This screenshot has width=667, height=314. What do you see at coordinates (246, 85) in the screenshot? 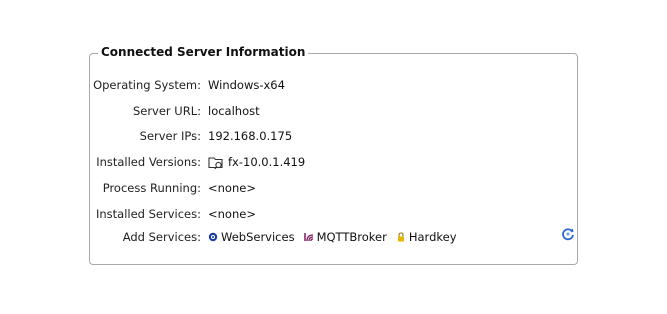
I see `operating-system-value: Windows-x64` at bounding box center [246, 85].